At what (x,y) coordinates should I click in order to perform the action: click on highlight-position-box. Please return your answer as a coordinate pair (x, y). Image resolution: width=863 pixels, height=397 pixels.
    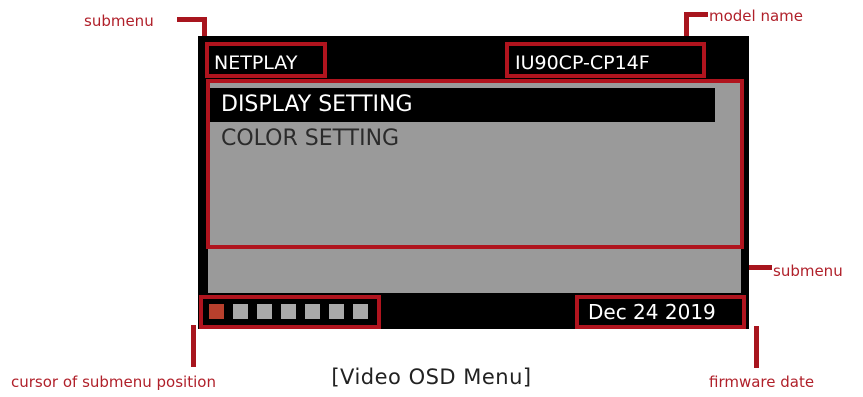
    Looking at the image, I should click on (290, 312).